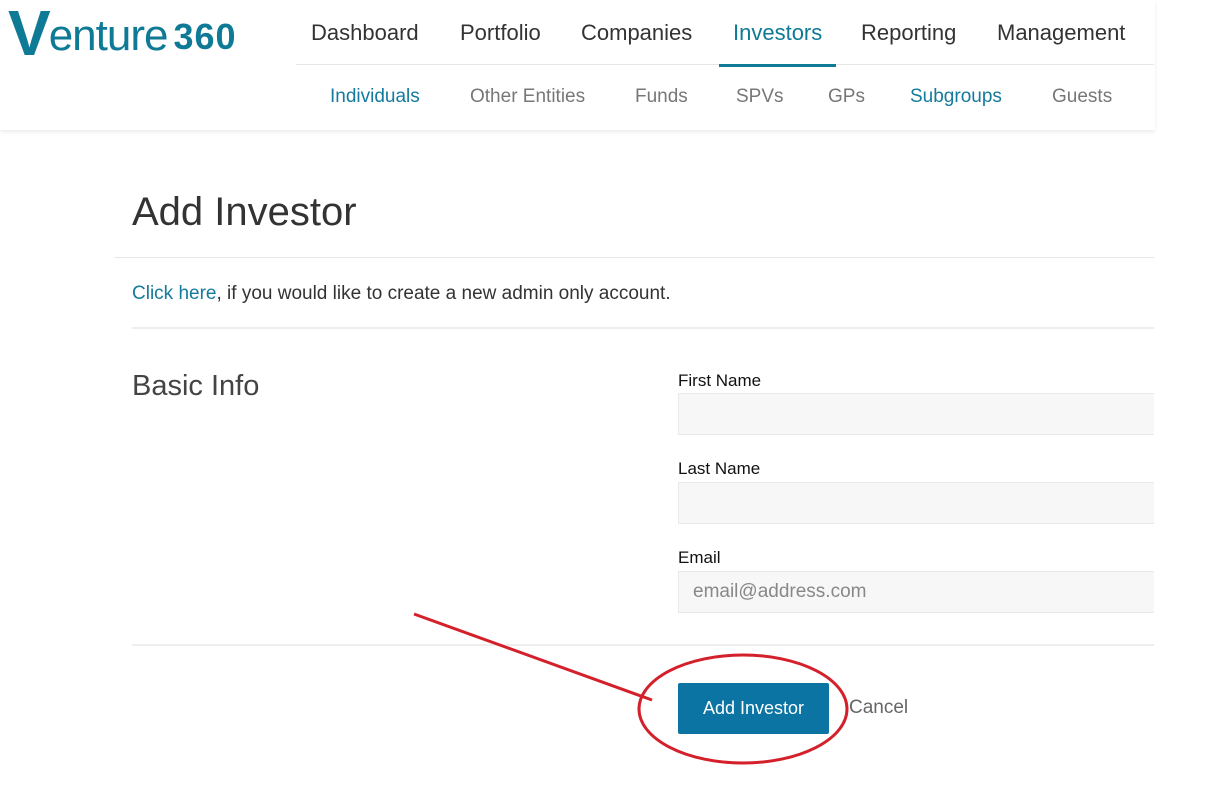 The image size is (1208, 785). I want to click on basic-info-heading: Basic Info, so click(196, 386).